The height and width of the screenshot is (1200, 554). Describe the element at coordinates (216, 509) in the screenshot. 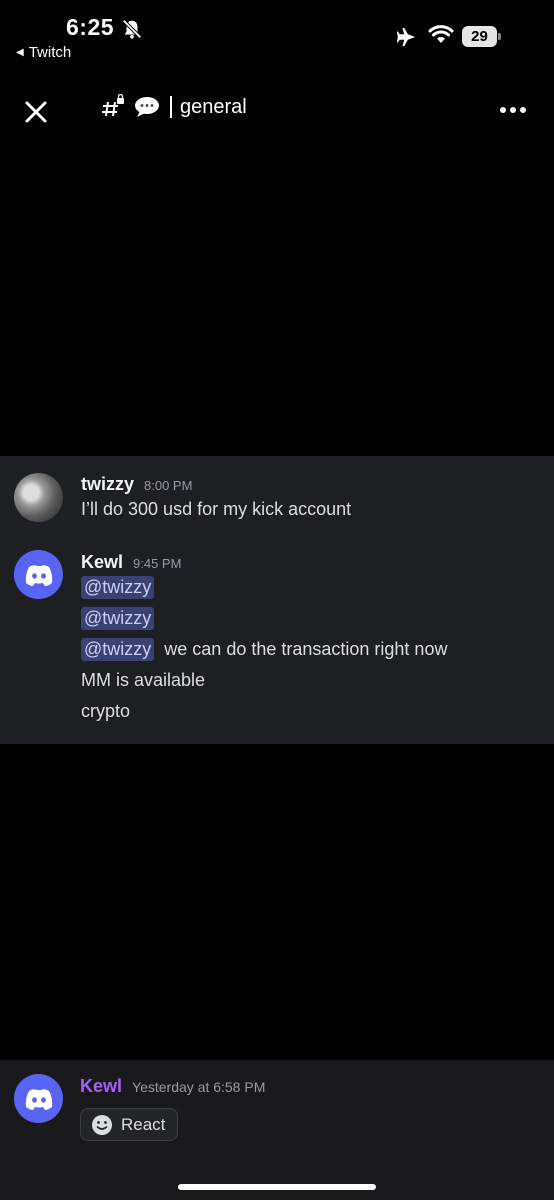

I see `message-text: I’ll do 300 usd for my kick account` at that location.